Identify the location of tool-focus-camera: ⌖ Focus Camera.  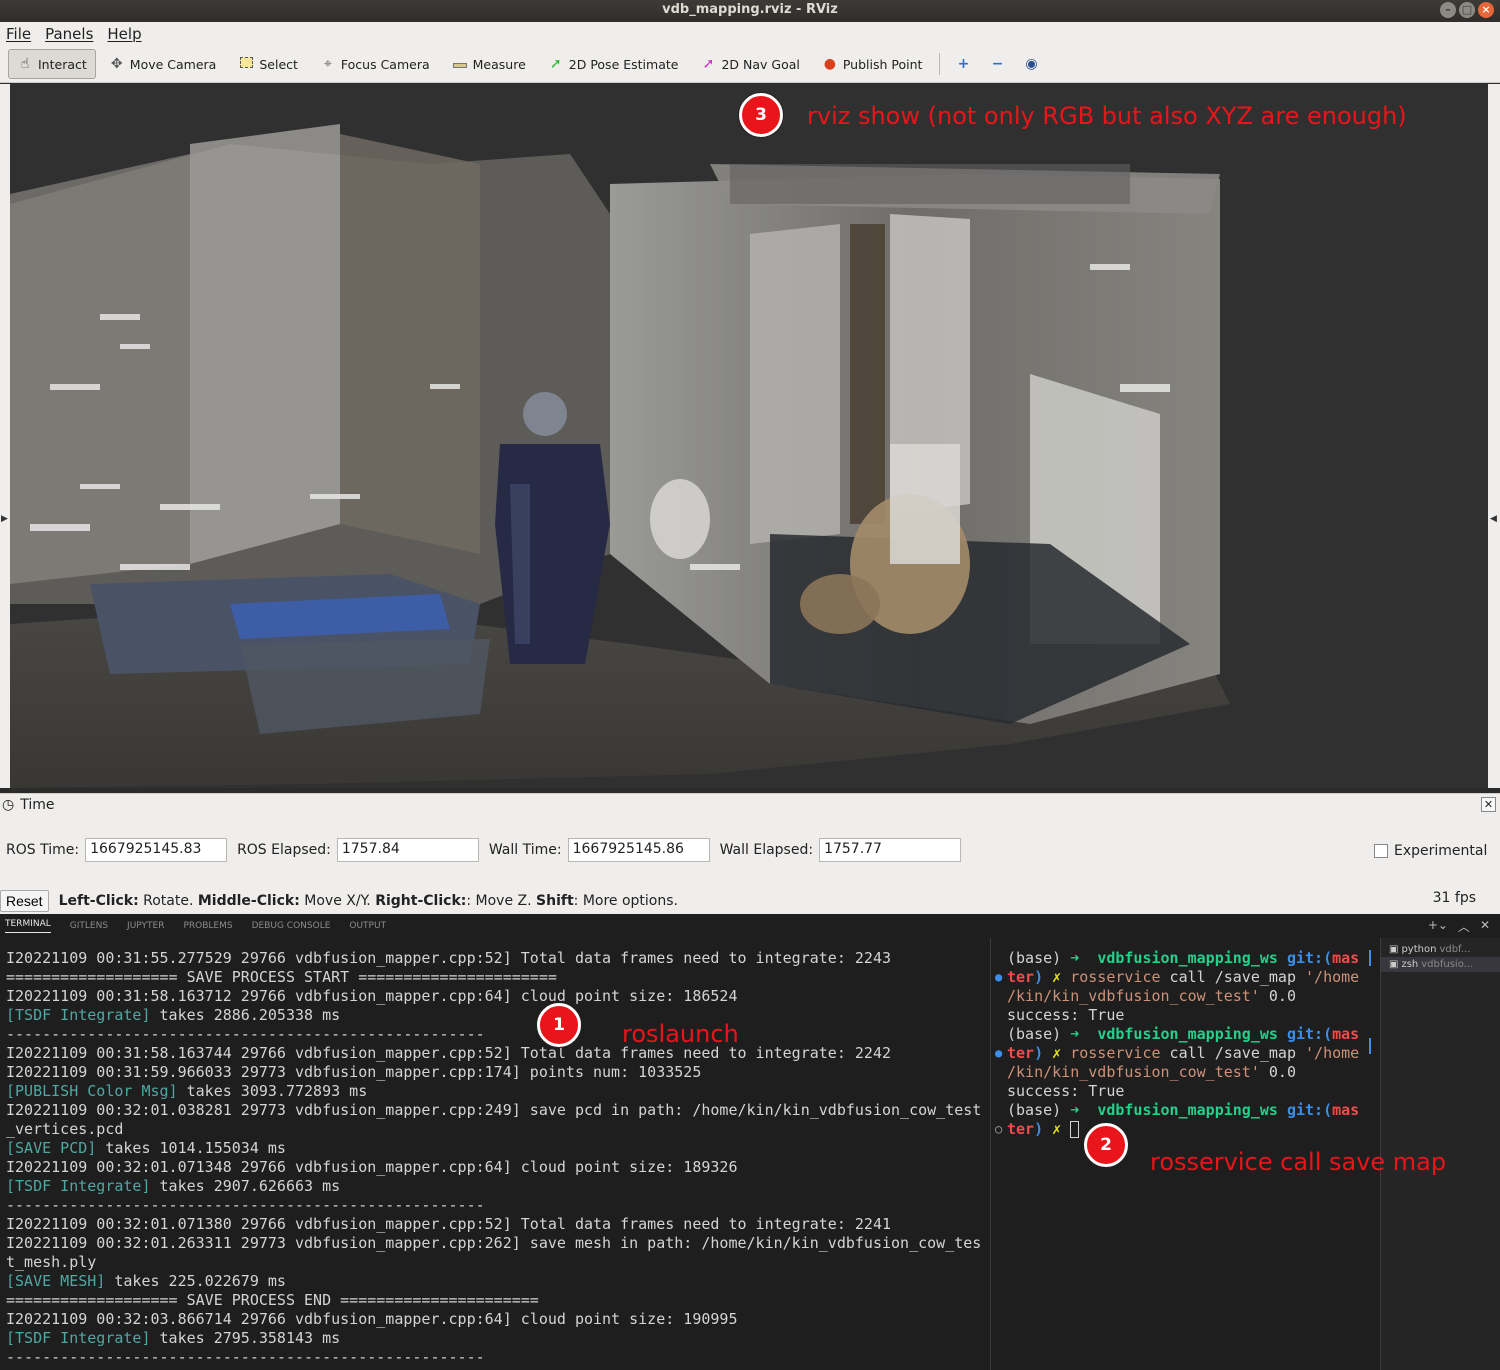
(375, 64).